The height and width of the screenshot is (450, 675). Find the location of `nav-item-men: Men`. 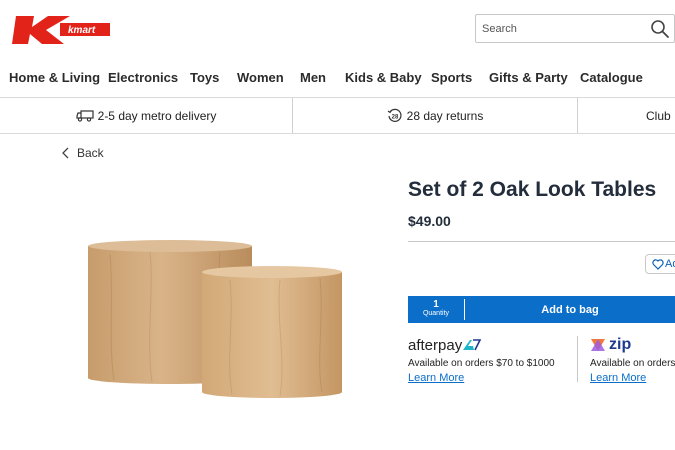

nav-item-men: Men is located at coordinates (313, 77).